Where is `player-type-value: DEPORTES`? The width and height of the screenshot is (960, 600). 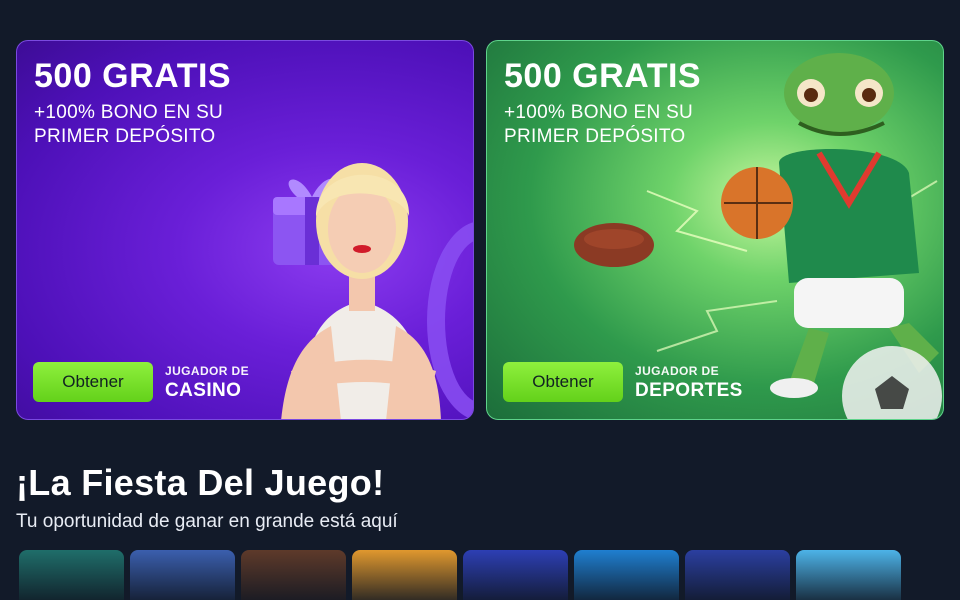 player-type-value: DEPORTES is located at coordinates (689, 390).